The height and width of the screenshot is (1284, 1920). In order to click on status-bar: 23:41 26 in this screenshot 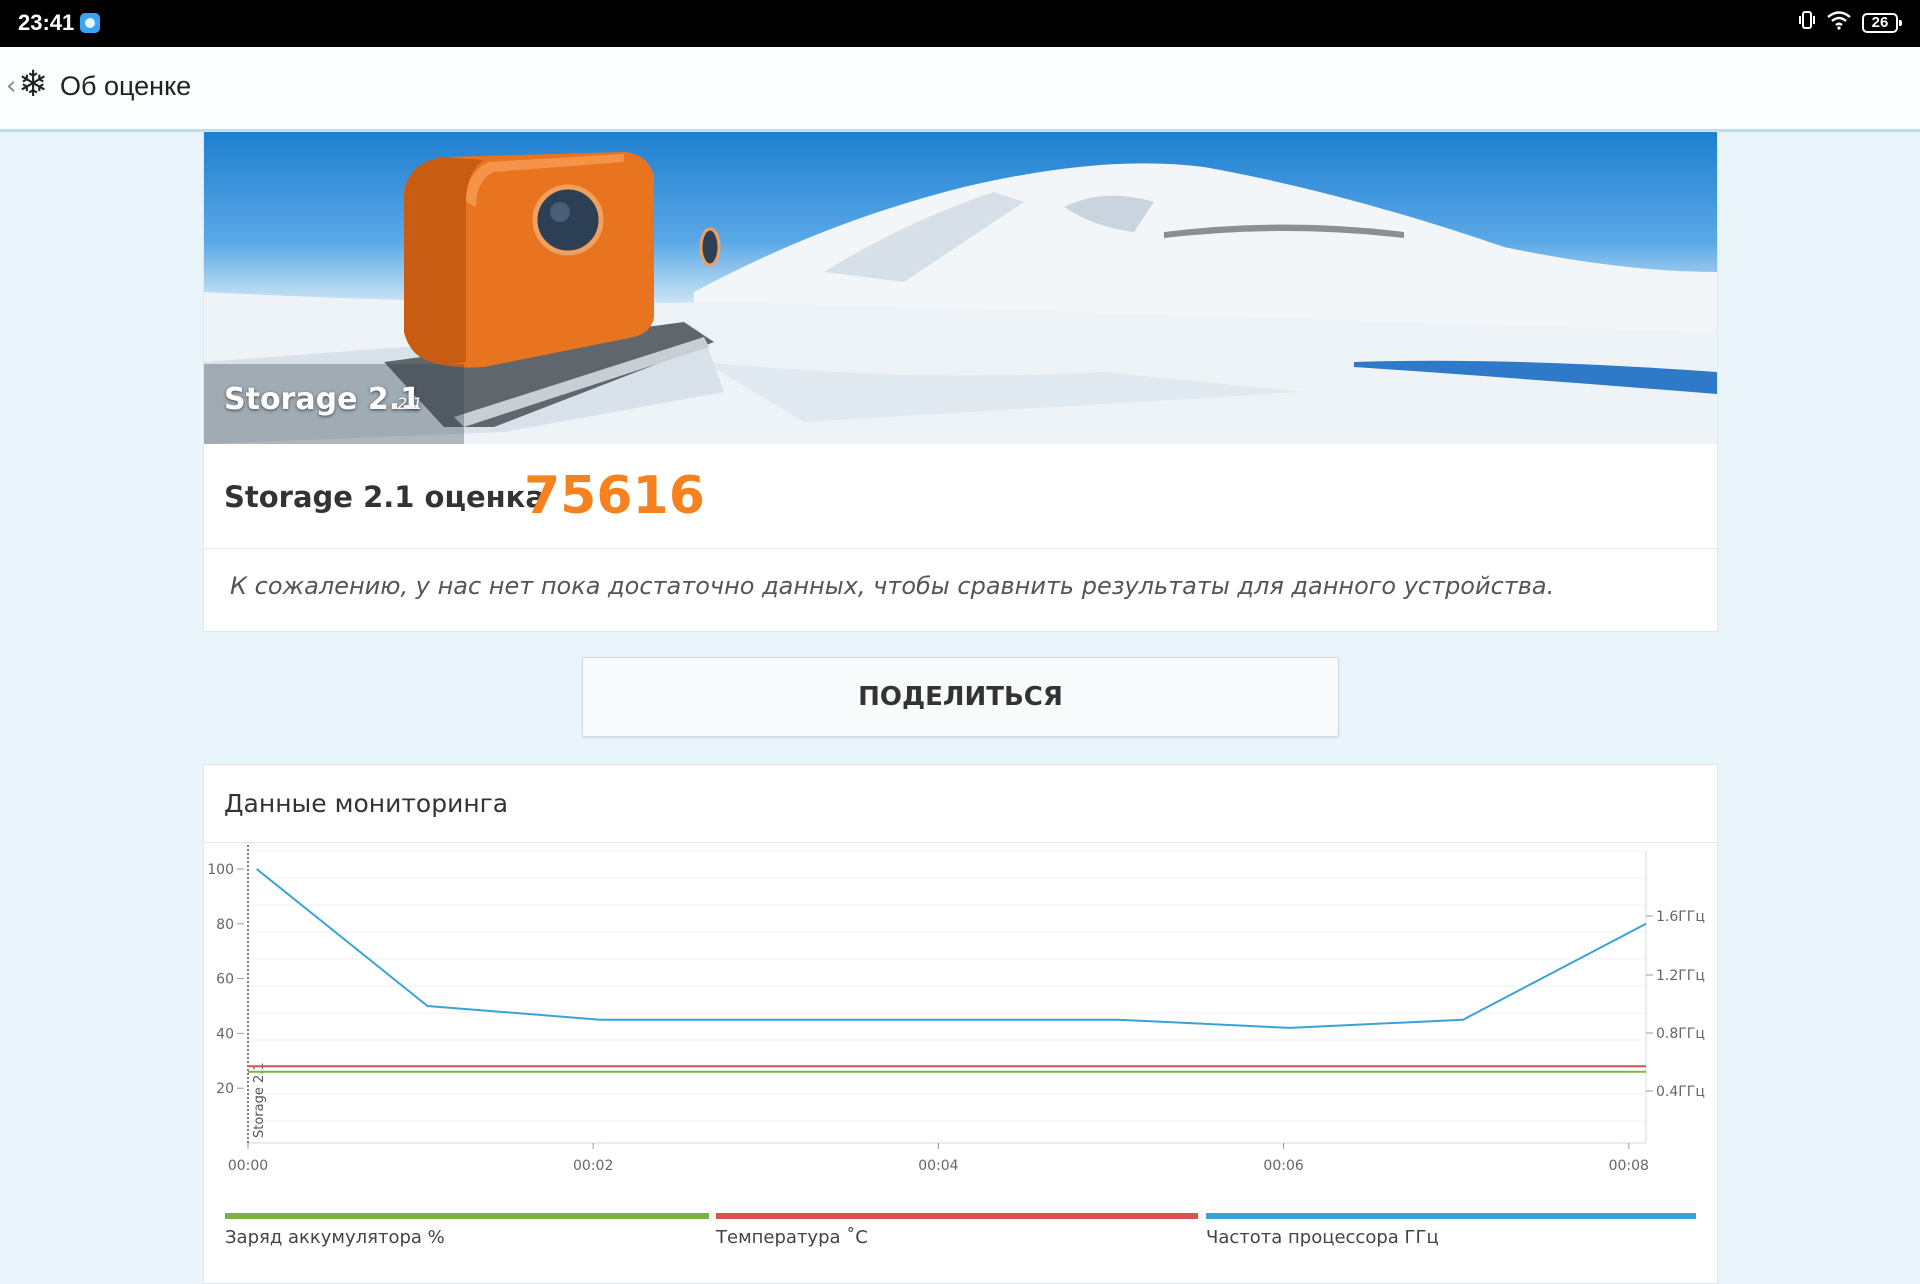, I will do `click(960, 23)`.